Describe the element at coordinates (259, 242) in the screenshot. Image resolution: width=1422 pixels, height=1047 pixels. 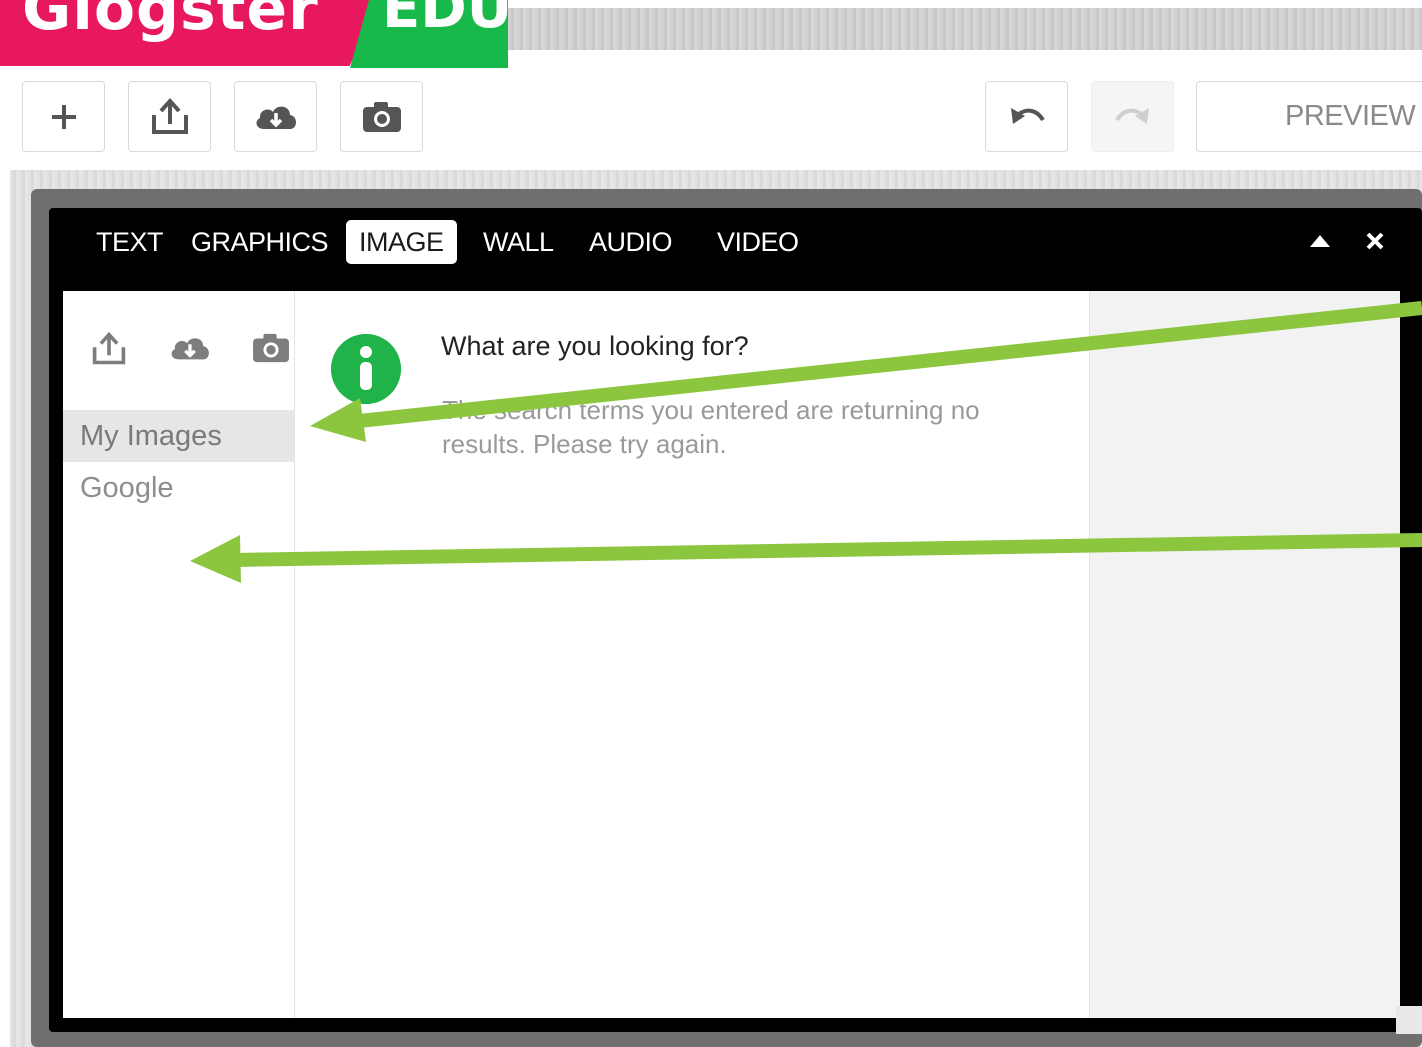
I see `tab-graphics: GRAPHICS` at that location.